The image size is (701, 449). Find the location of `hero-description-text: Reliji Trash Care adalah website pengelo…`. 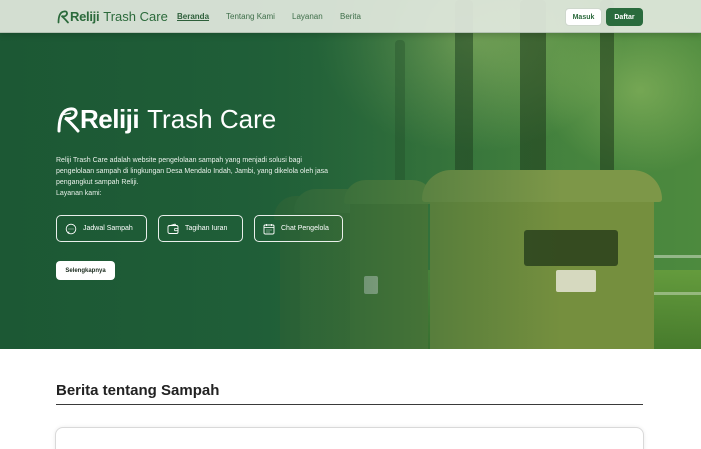

hero-description-text: Reliji Trash Care adalah website pengelo… is located at coordinates (192, 171).